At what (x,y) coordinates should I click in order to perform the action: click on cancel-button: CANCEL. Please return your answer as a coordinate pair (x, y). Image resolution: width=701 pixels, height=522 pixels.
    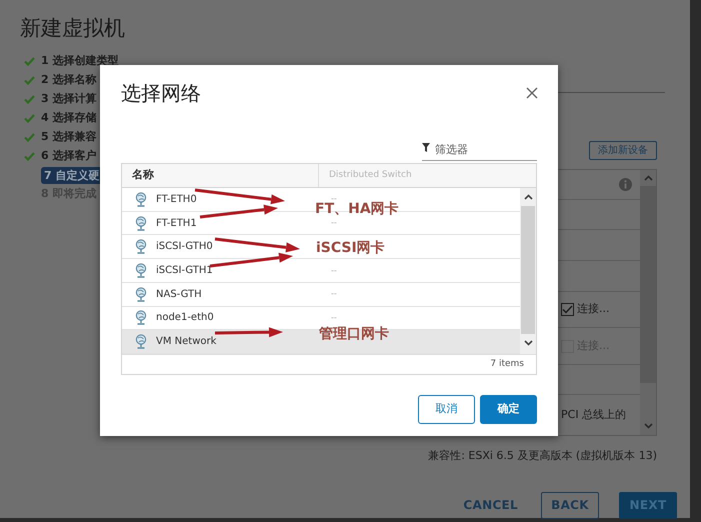
    Looking at the image, I should click on (490, 505).